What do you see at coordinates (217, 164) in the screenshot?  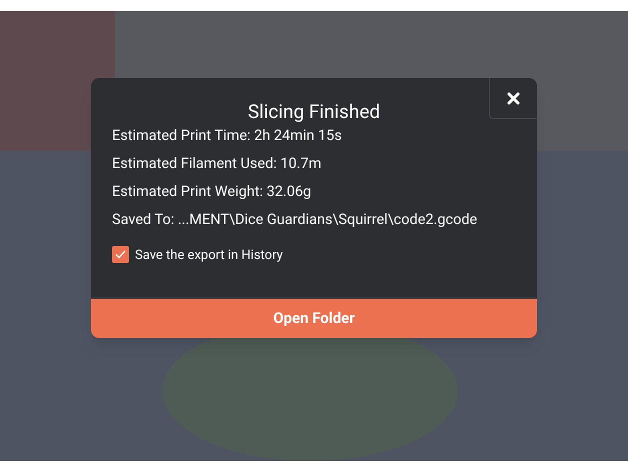 I see `info-text: Estimated Filament Used: 10.7m` at bounding box center [217, 164].